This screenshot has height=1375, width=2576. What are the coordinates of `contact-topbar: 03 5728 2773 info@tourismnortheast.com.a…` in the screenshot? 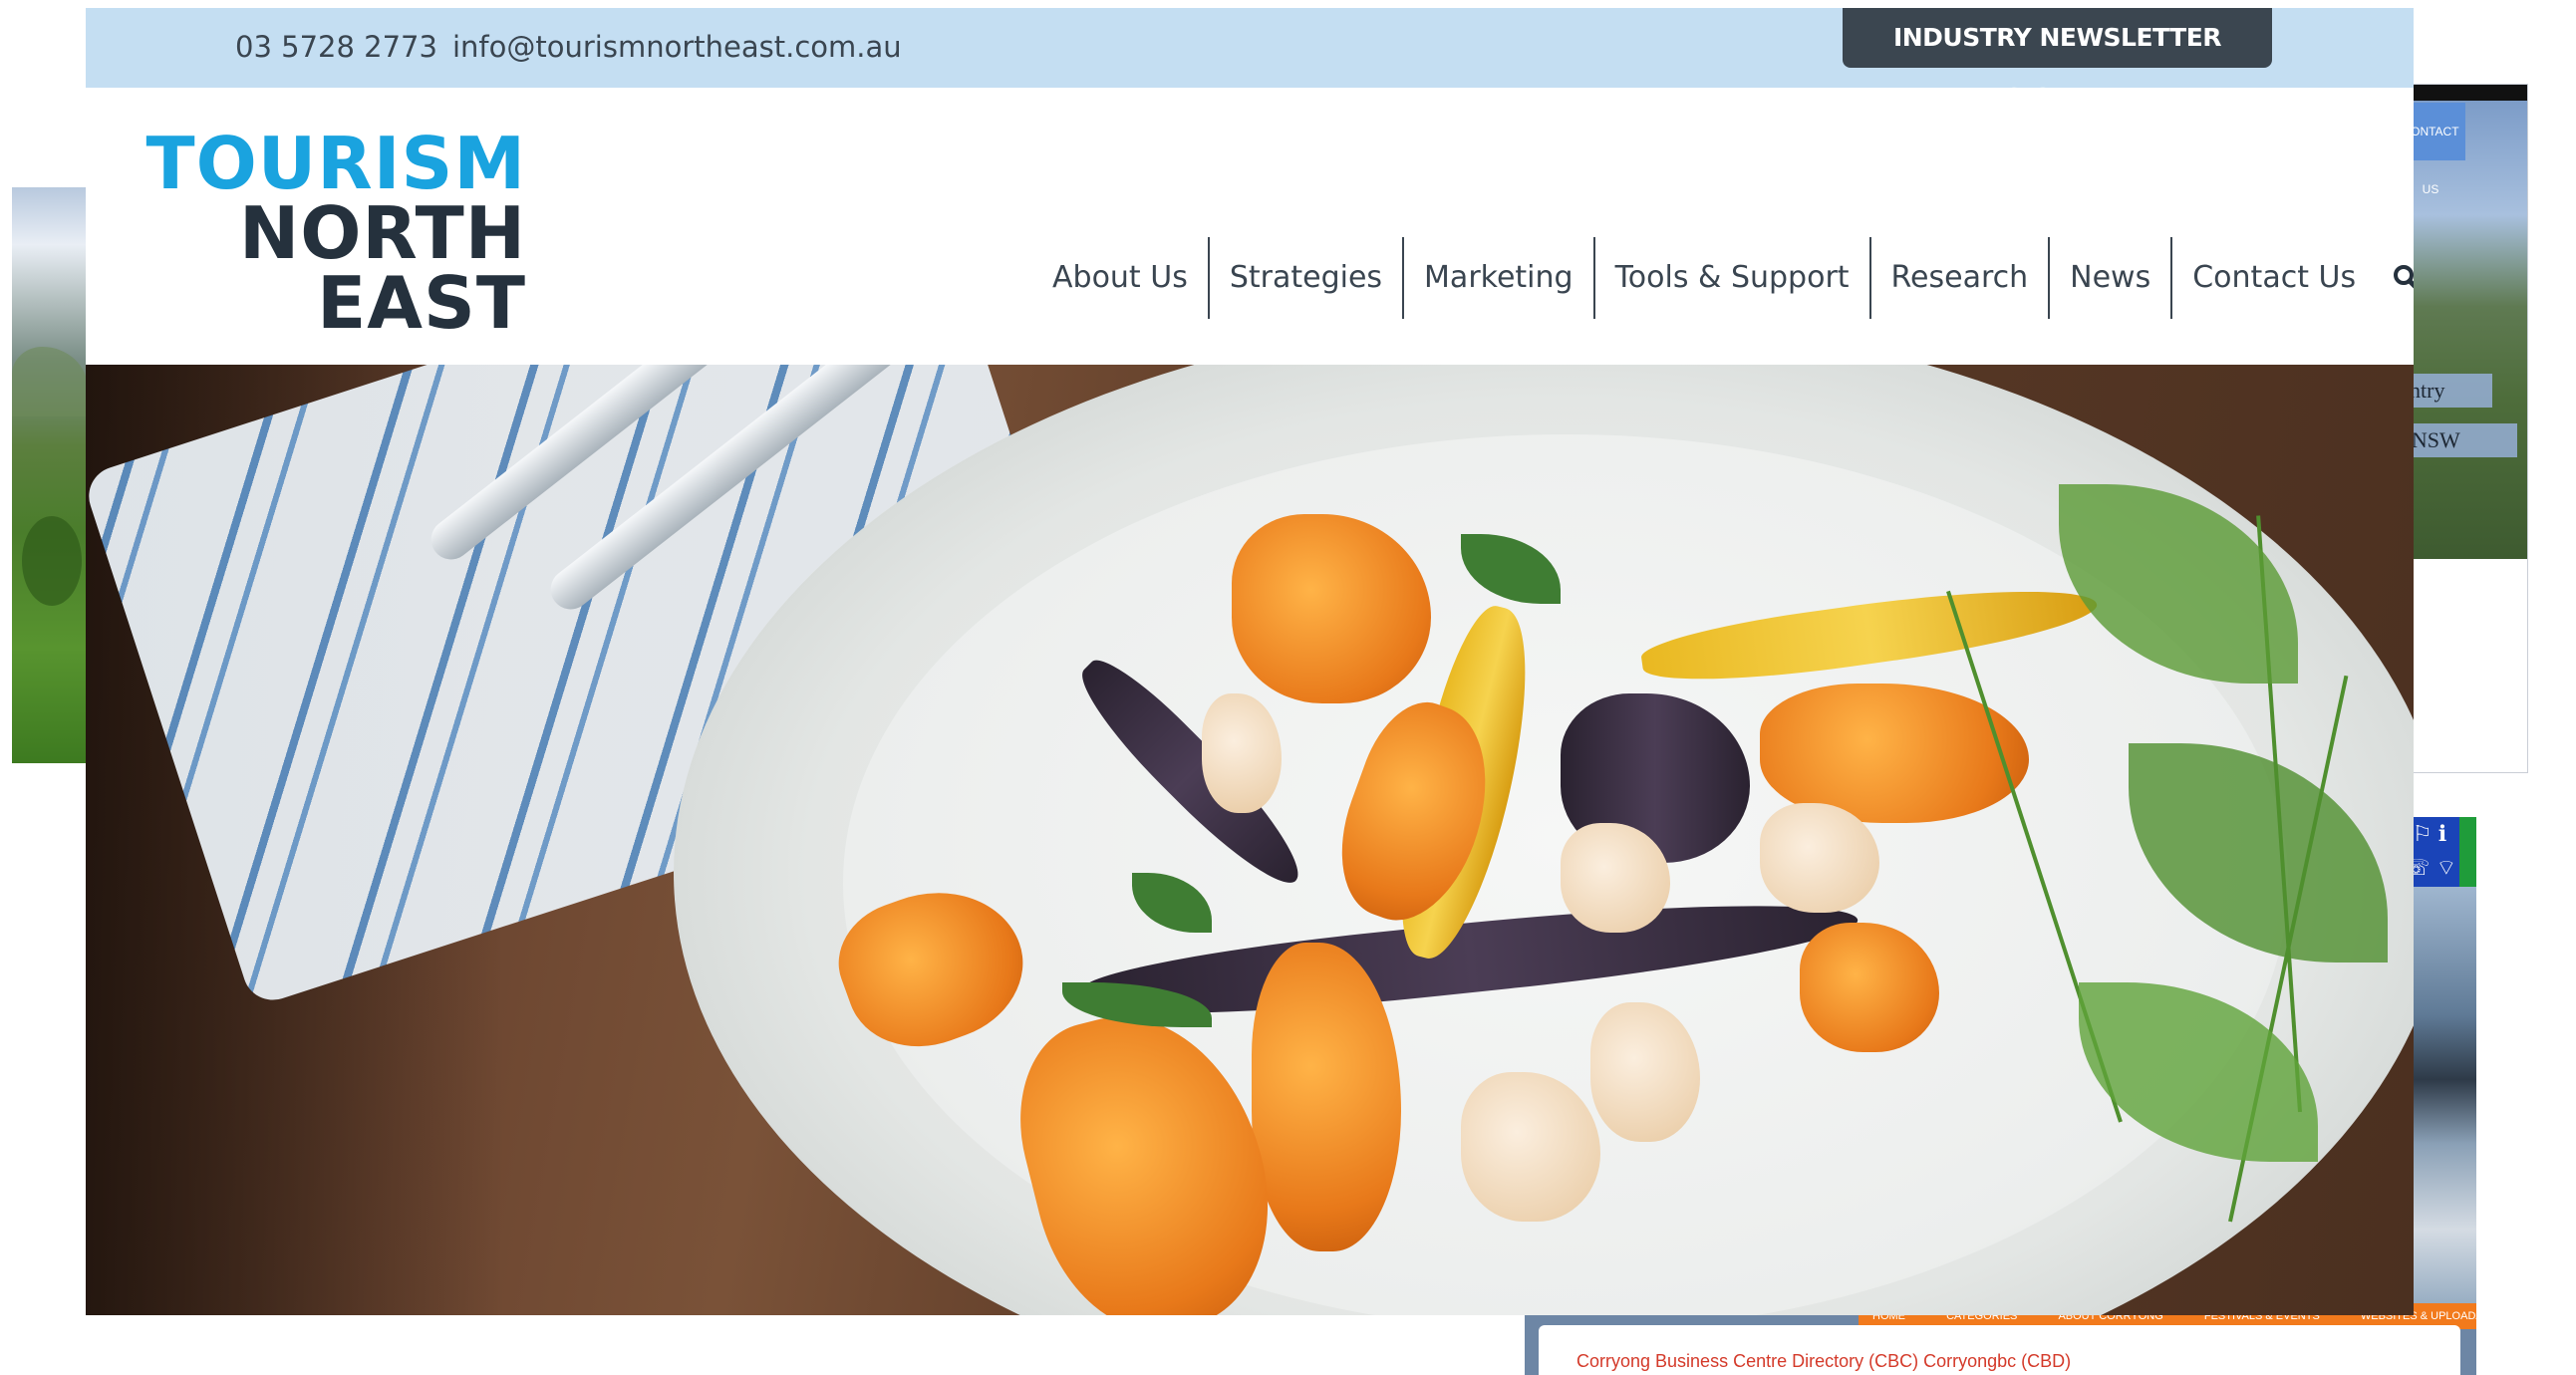 It's located at (1250, 60).